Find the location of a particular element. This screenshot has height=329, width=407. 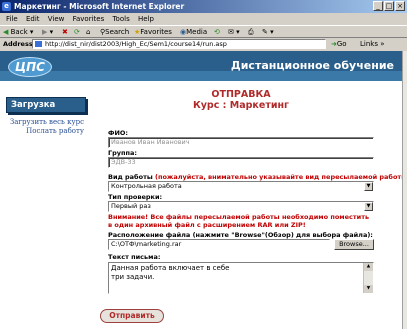

back-label: Back is located at coordinates (19, 32).